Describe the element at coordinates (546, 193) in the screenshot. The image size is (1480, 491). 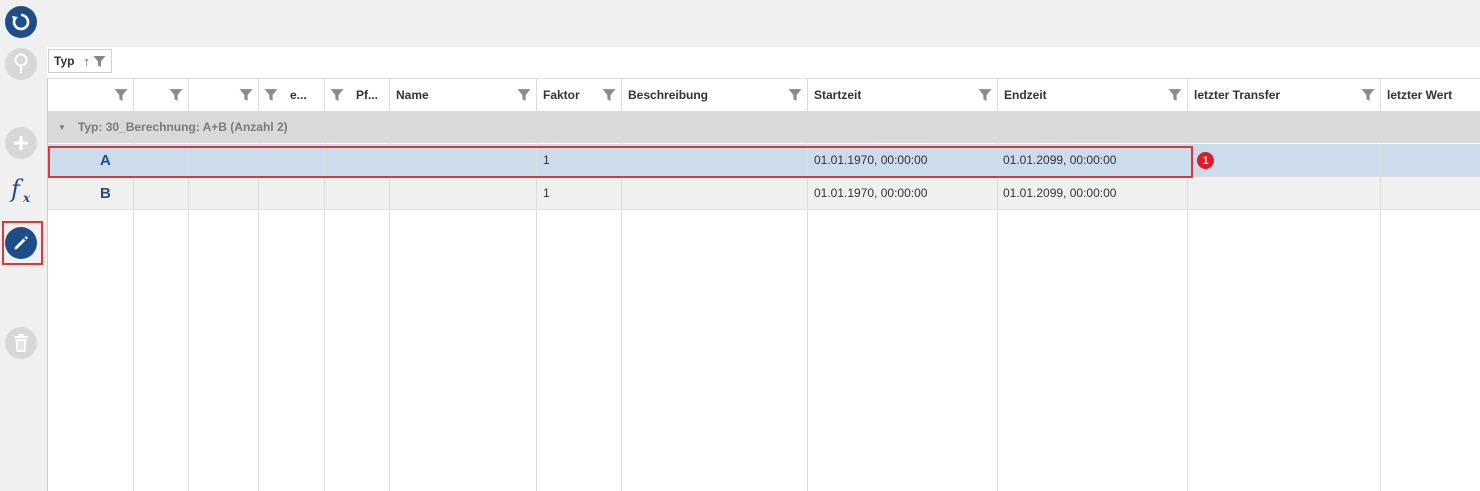
I see `cell-faktor: 1` at that location.